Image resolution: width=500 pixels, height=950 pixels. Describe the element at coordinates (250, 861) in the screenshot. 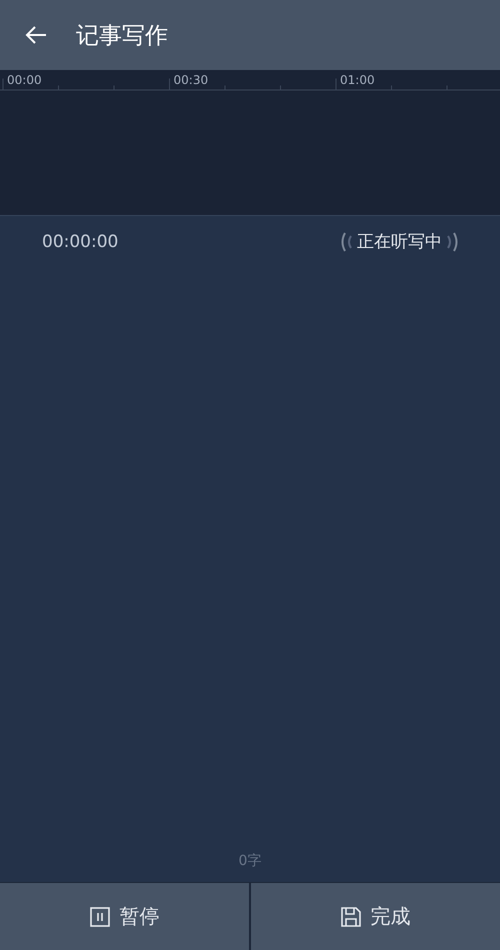

I see `word-count: 0字` at that location.